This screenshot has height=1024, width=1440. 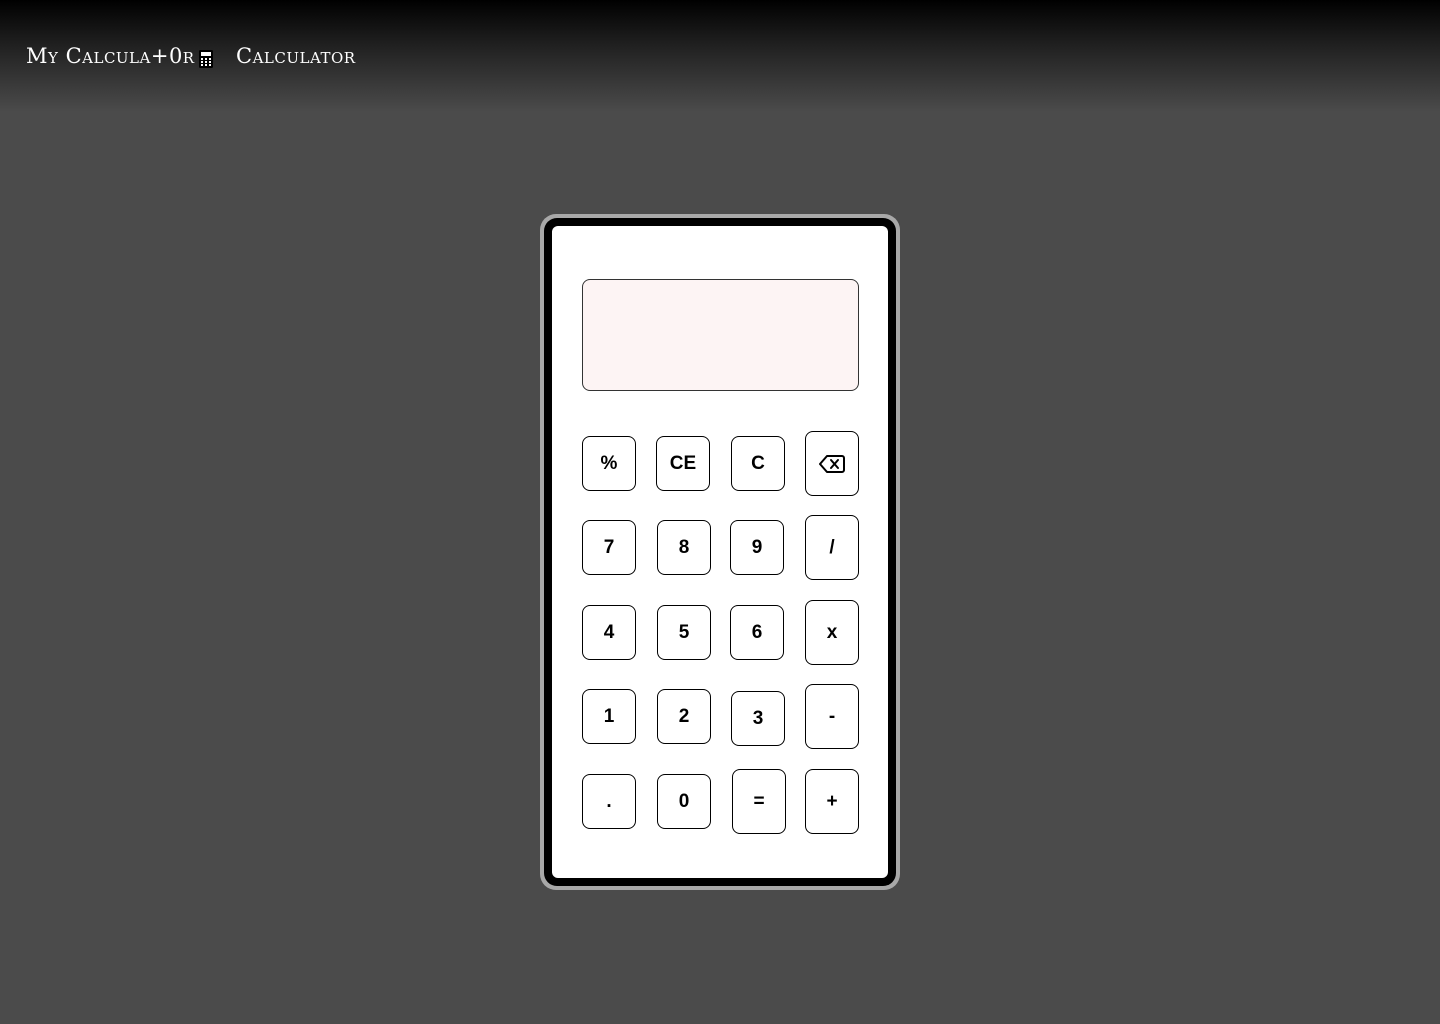 I want to click on clear-entry-button: CE, so click(x=683, y=463).